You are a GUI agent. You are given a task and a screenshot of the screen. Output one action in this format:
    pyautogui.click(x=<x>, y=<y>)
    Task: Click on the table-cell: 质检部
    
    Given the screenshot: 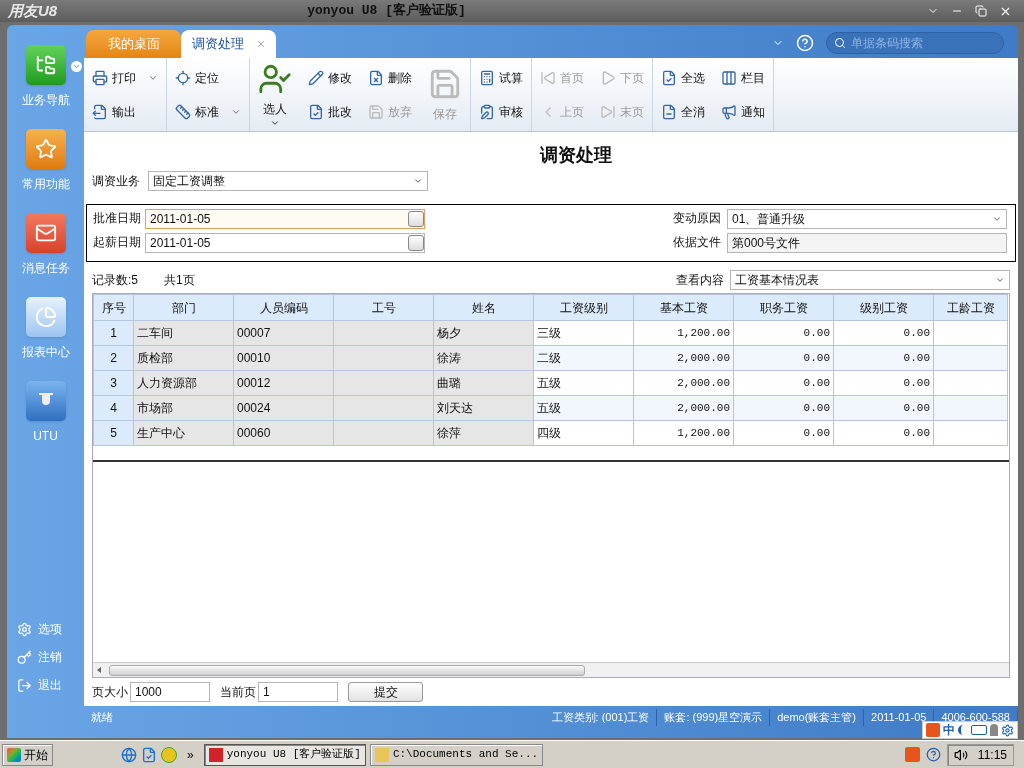 What is the action you would take?
    pyautogui.click(x=183, y=358)
    